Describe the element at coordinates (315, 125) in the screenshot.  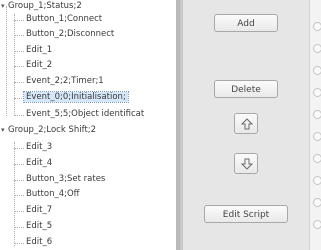
I see `property-column-edge` at that location.